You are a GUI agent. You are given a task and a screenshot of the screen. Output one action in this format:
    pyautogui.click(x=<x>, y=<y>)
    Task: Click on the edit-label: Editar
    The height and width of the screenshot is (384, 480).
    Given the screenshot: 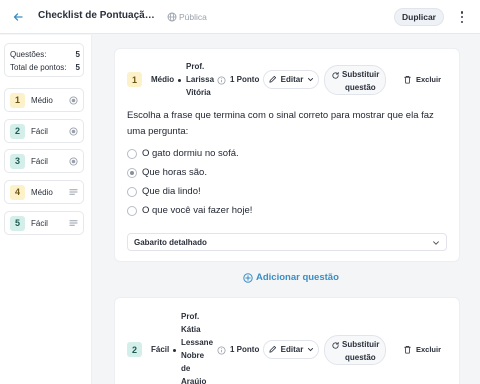 What is the action you would take?
    pyautogui.click(x=292, y=79)
    